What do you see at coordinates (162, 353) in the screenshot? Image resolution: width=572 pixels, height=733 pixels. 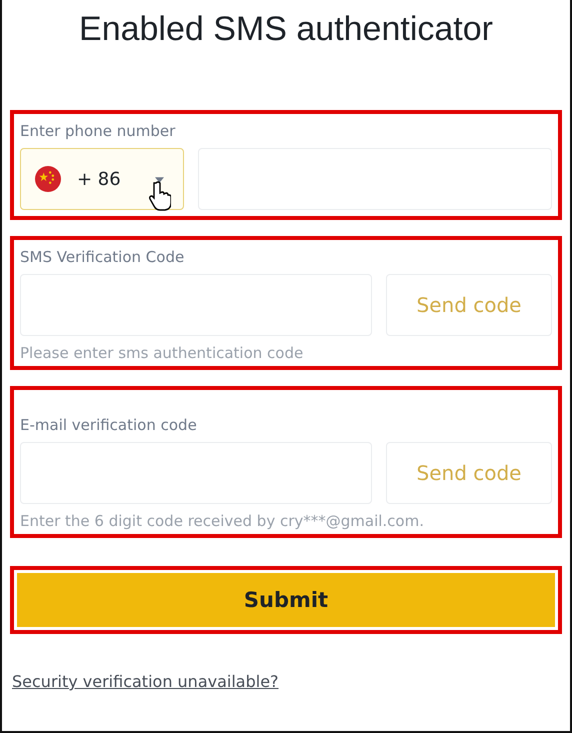 I see `hint-text: Please enter sms authentication code` at bounding box center [162, 353].